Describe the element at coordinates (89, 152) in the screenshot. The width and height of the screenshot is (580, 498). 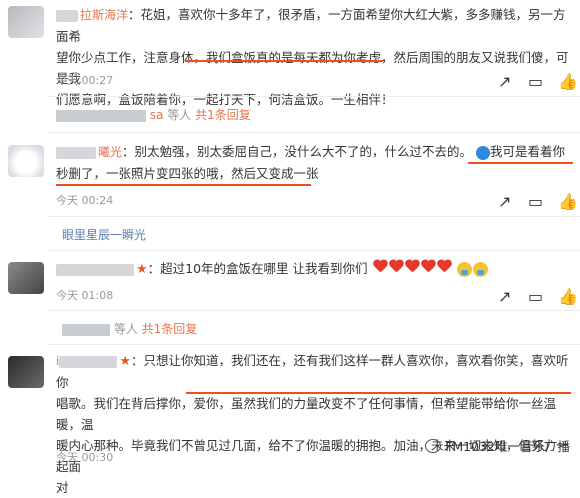
I see `username-link: 曦光` at that location.